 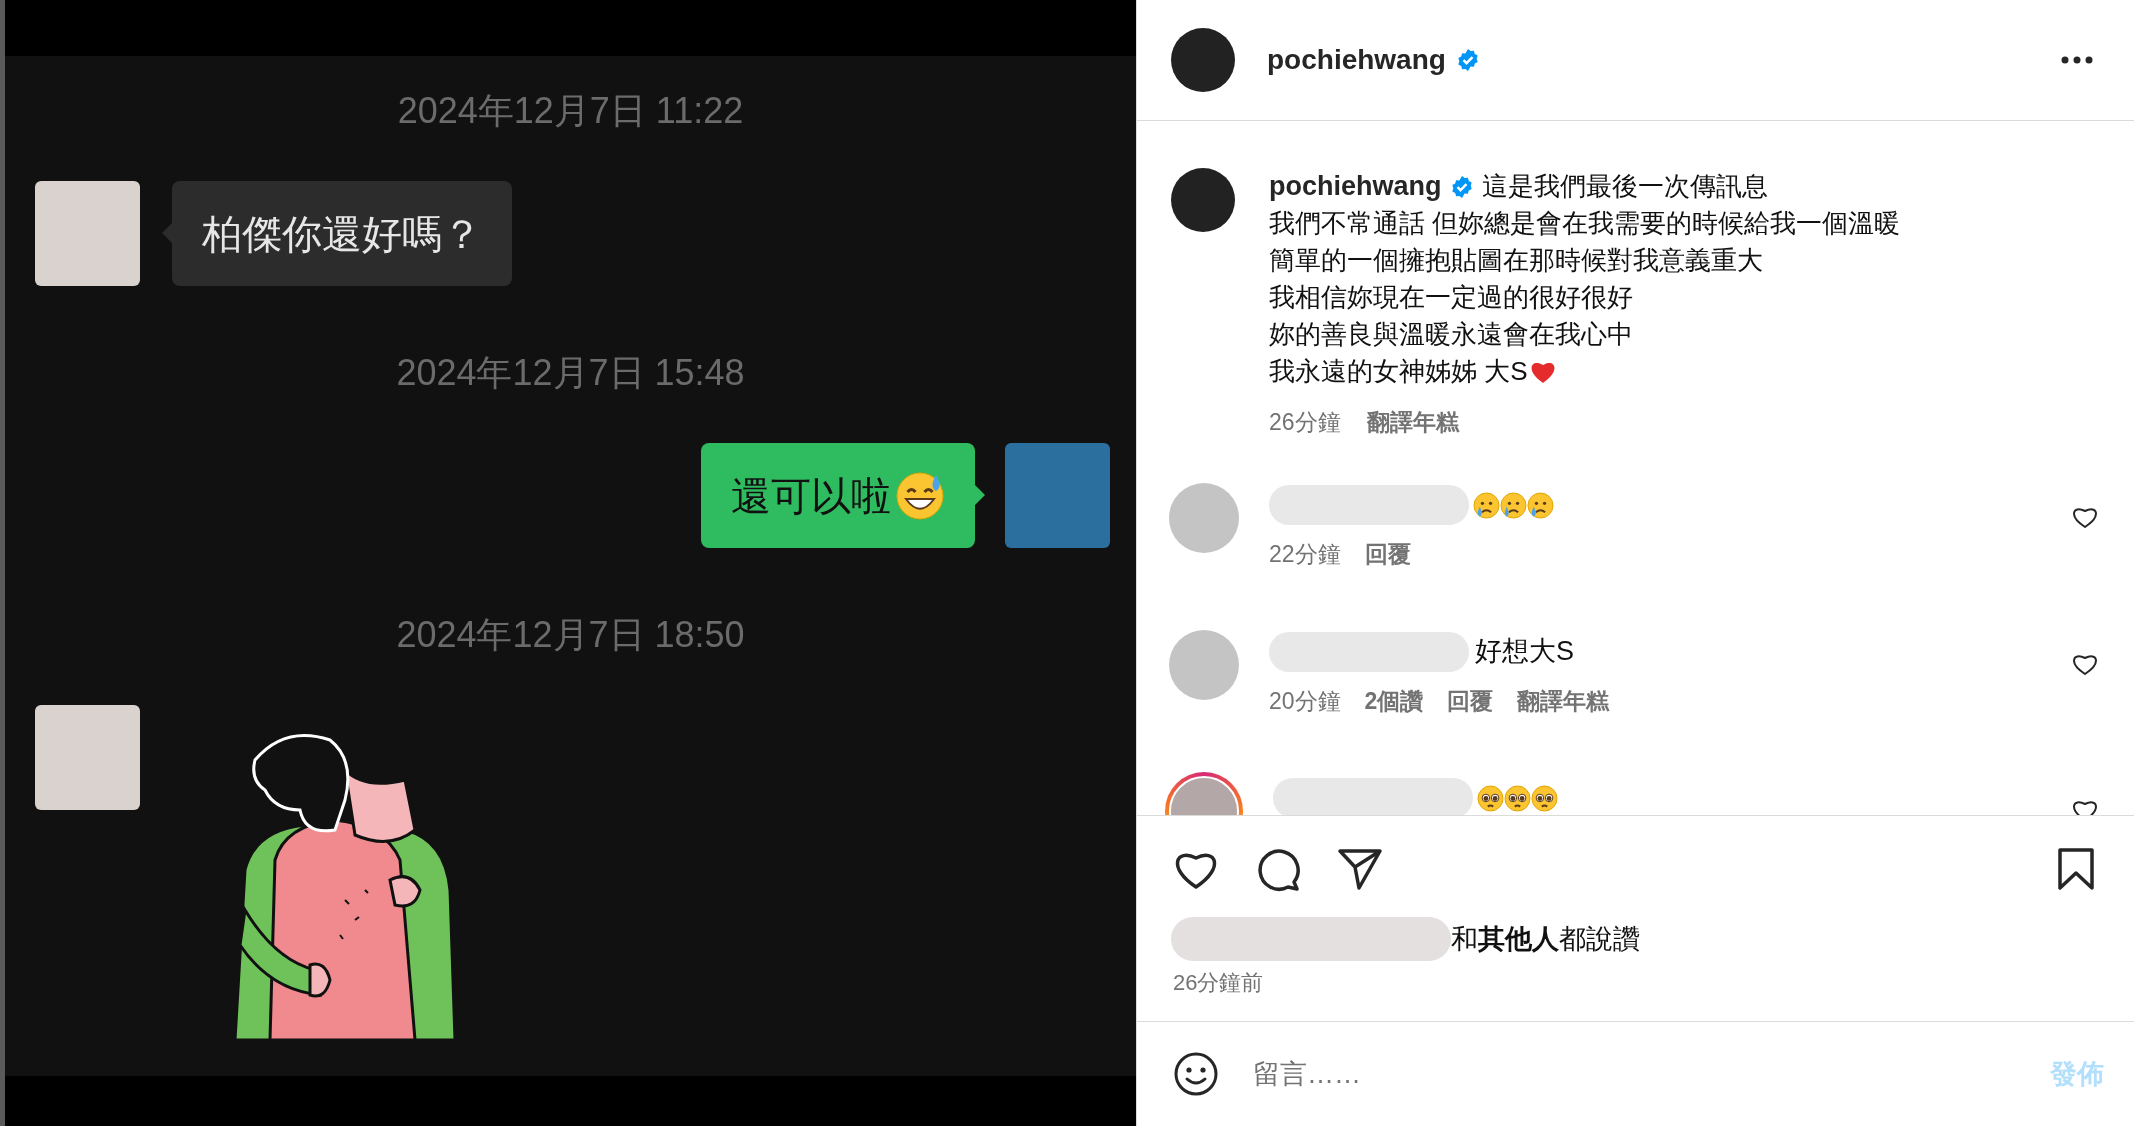 What do you see at coordinates (1218, 983) in the screenshot?
I see `post-time: 26分鐘前` at bounding box center [1218, 983].